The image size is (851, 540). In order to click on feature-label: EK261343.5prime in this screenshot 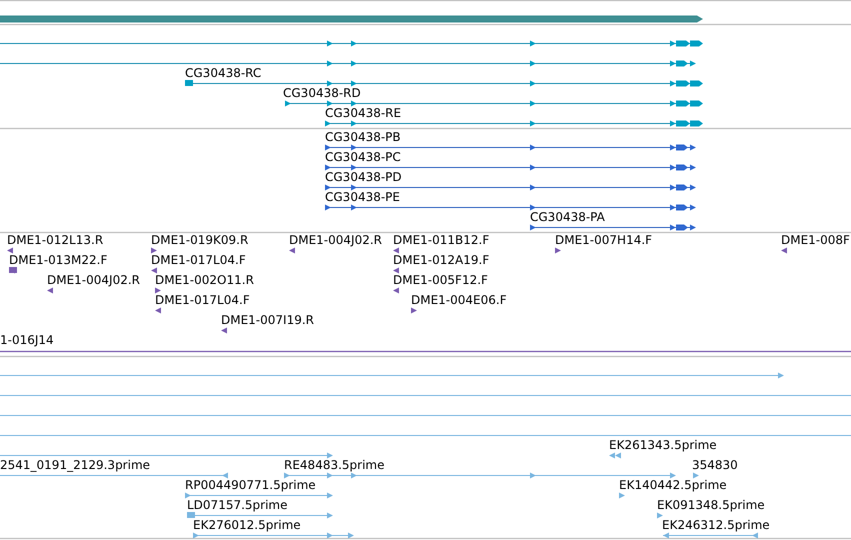, I will do `click(663, 445)`.